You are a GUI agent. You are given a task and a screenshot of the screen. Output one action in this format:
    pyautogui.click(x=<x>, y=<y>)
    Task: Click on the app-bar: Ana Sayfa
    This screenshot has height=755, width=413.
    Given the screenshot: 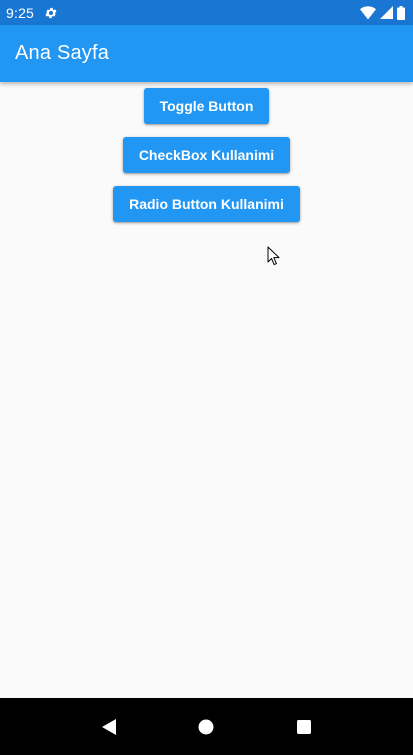 What is the action you would take?
    pyautogui.click(x=206, y=53)
    